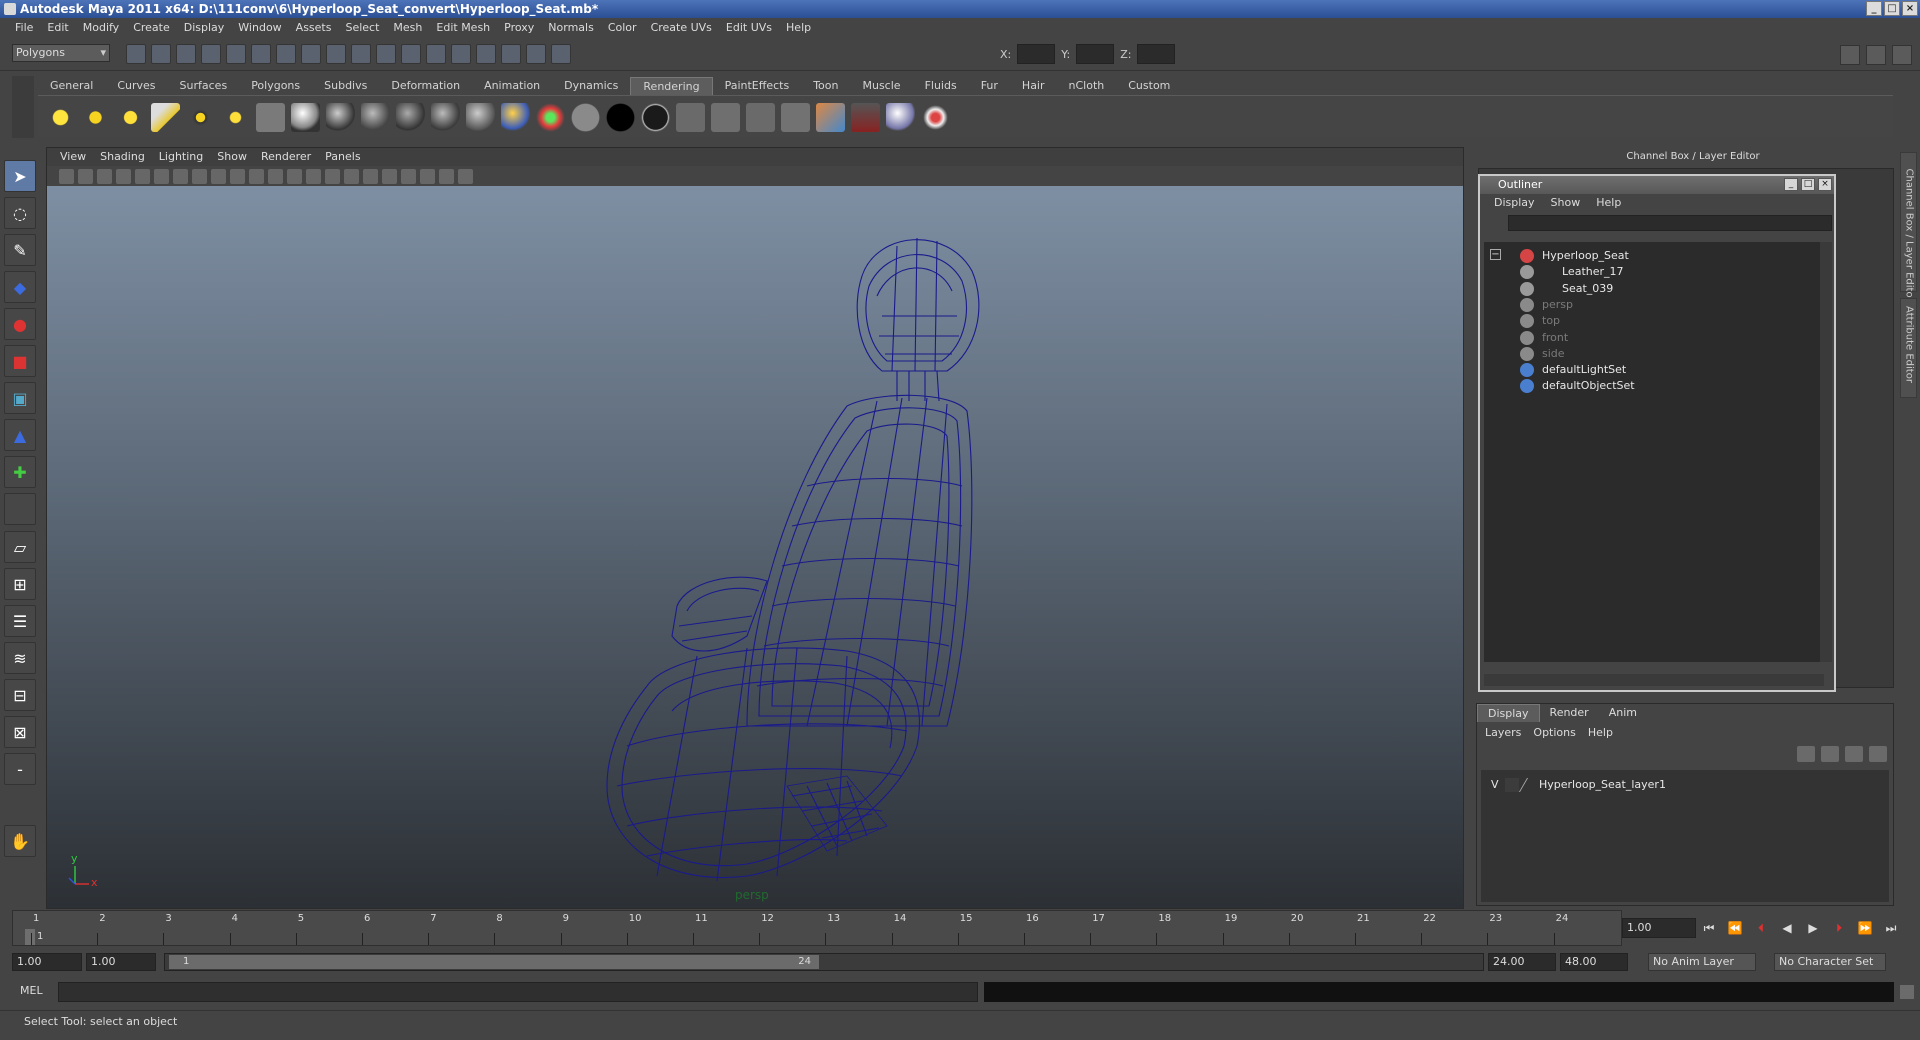 This screenshot has height=1040, width=1920. Describe the element at coordinates (1830, 754) in the screenshot. I see `move-layer-down-icon` at that location.